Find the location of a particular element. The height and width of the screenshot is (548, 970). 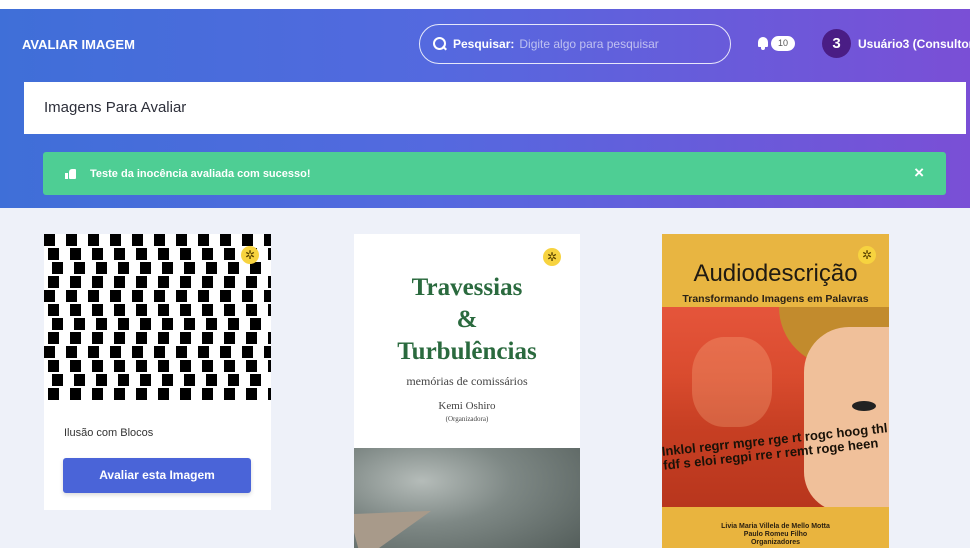

cover-subtitle: Transformando Imagens em Palavras is located at coordinates (775, 299).